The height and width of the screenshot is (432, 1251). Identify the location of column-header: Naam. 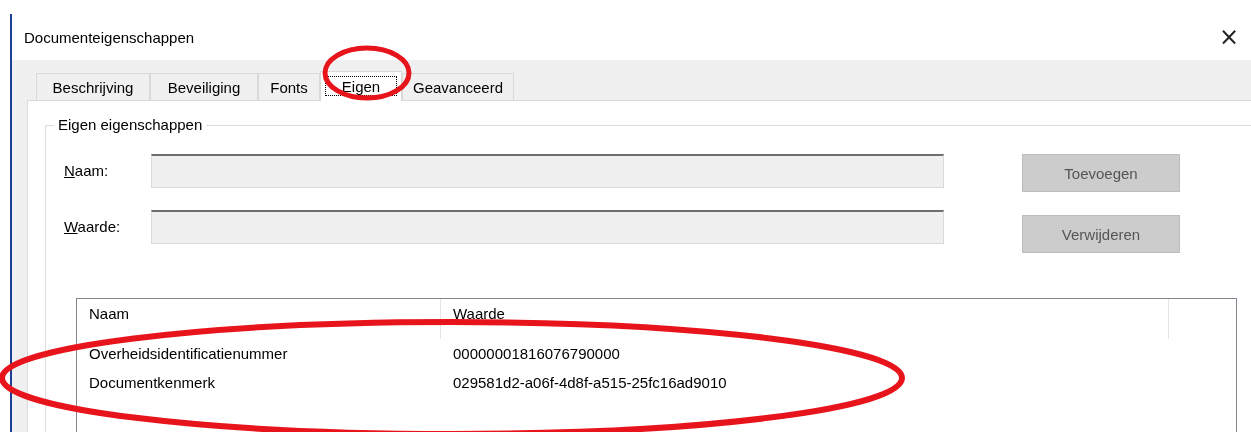
(259, 319).